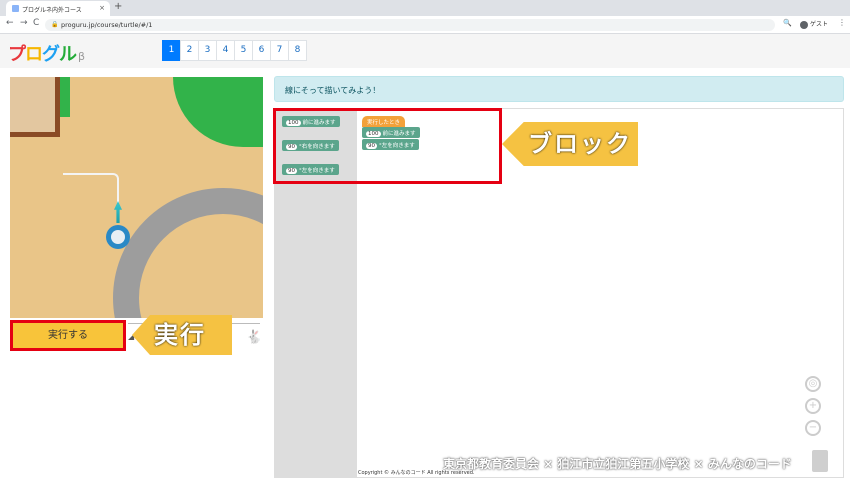 This screenshot has width=850, height=478. I want to click on logo-beta: β, so click(81, 56).